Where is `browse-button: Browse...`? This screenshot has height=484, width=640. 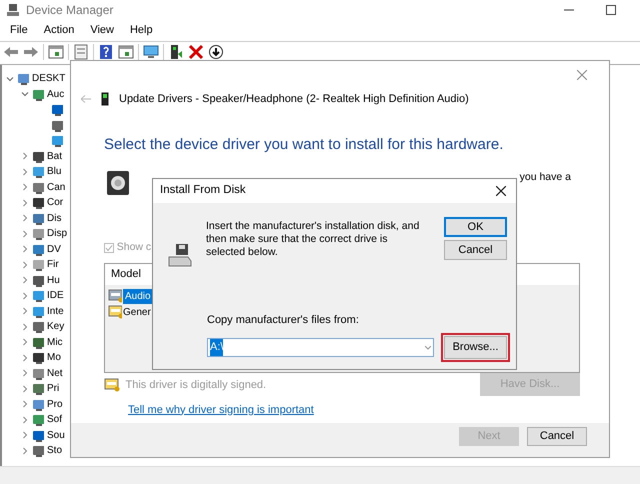 browse-button: Browse... is located at coordinates (475, 347).